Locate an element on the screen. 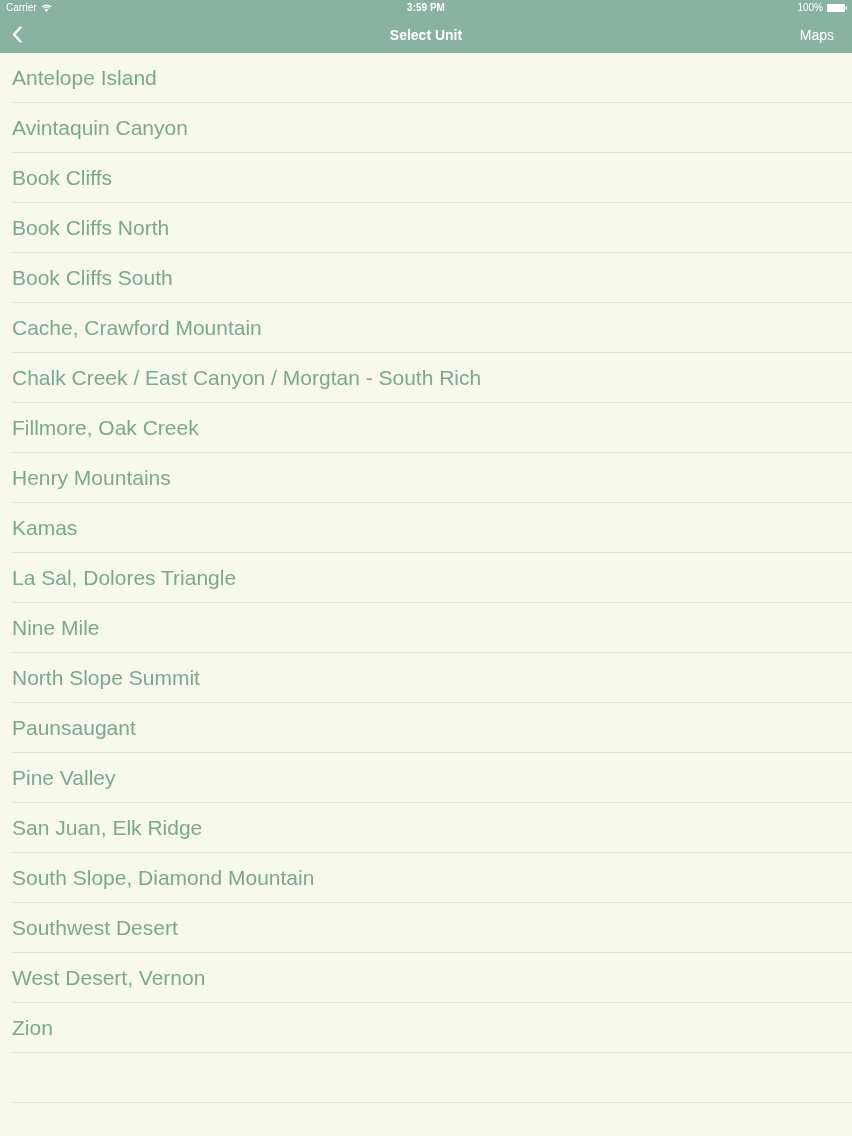 This screenshot has height=1136, width=852. time-label: 3:59 PM is located at coordinates (426, 8).